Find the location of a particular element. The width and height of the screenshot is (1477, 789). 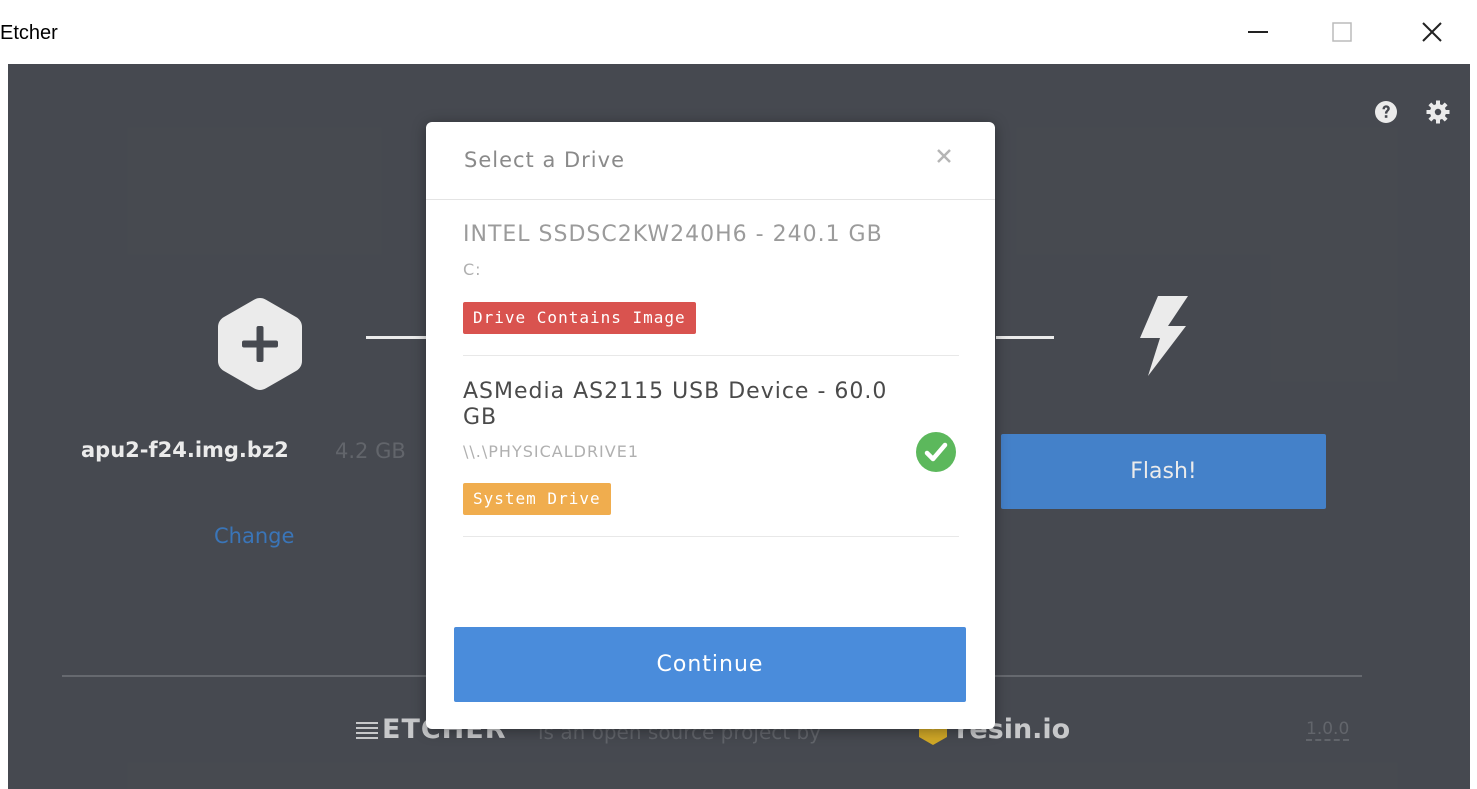

maximize-button is located at coordinates (1342, 32).